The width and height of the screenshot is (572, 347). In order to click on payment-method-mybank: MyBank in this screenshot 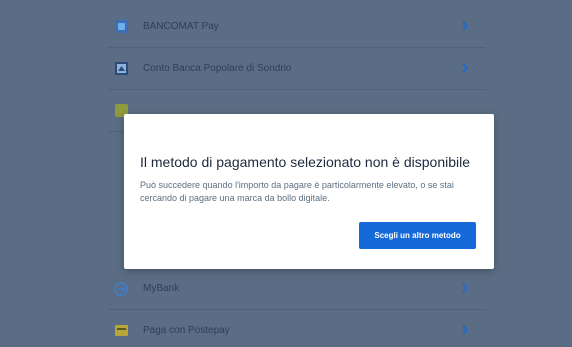, I will do `click(297, 289)`.